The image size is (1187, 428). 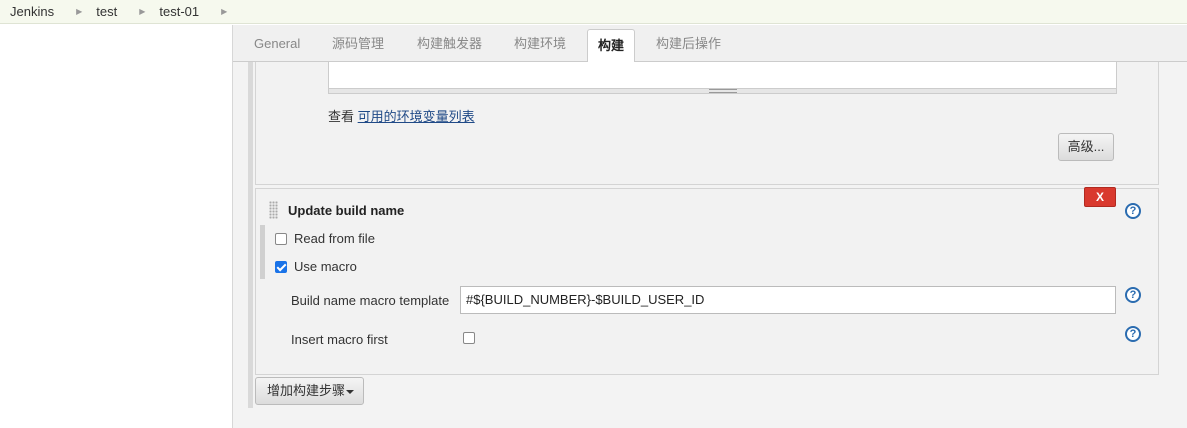 I want to click on read-from-file-checkbox, so click(x=281, y=238).